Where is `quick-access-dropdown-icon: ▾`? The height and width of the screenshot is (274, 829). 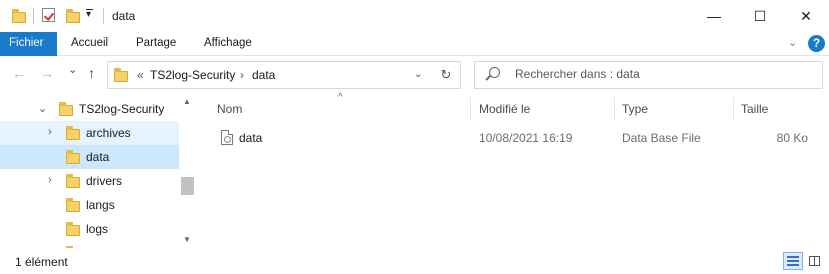 quick-access-dropdown-icon: ▾ is located at coordinates (90, 14).